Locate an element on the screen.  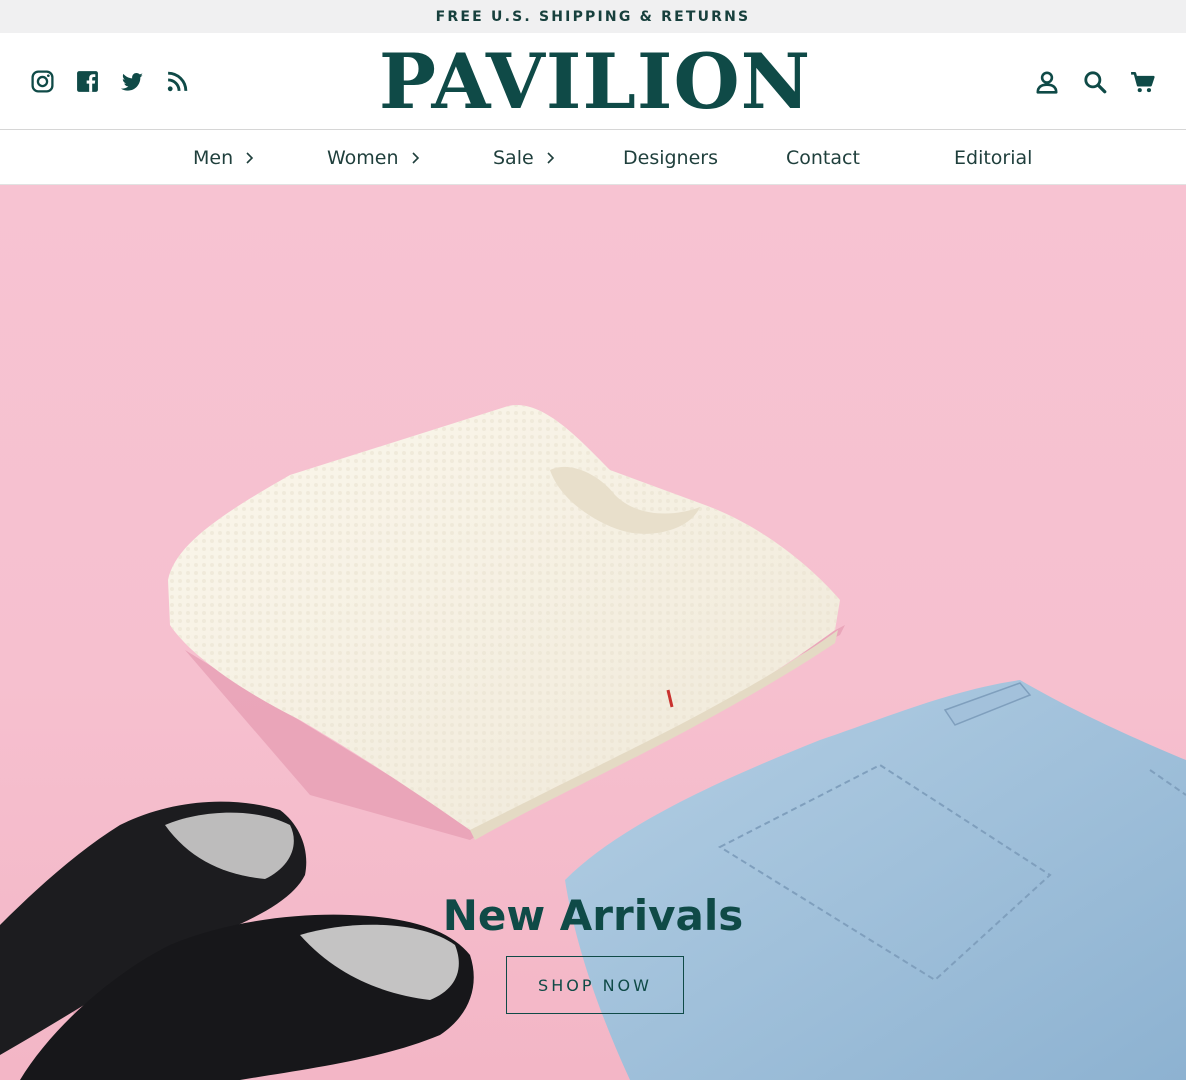
shoes-image is located at coordinates (237, 940).